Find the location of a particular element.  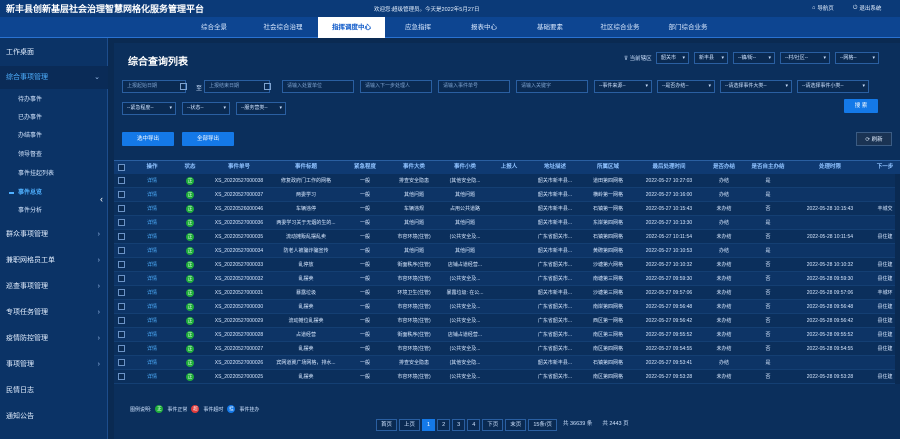

select-all-checkbox is located at coordinates (121, 167).